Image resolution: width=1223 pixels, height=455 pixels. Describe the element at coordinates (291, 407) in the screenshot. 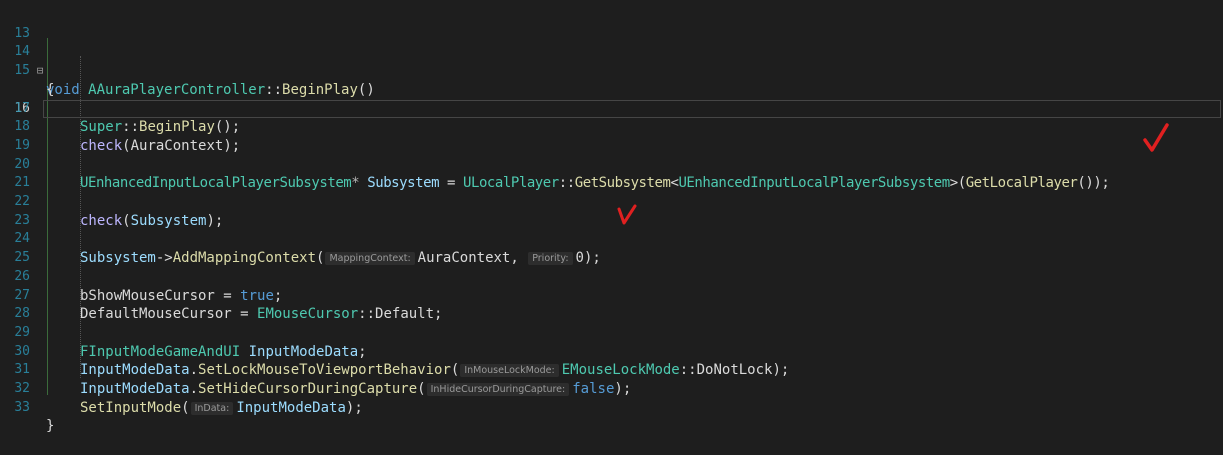

I see `local-var: InputModeData` at that location.